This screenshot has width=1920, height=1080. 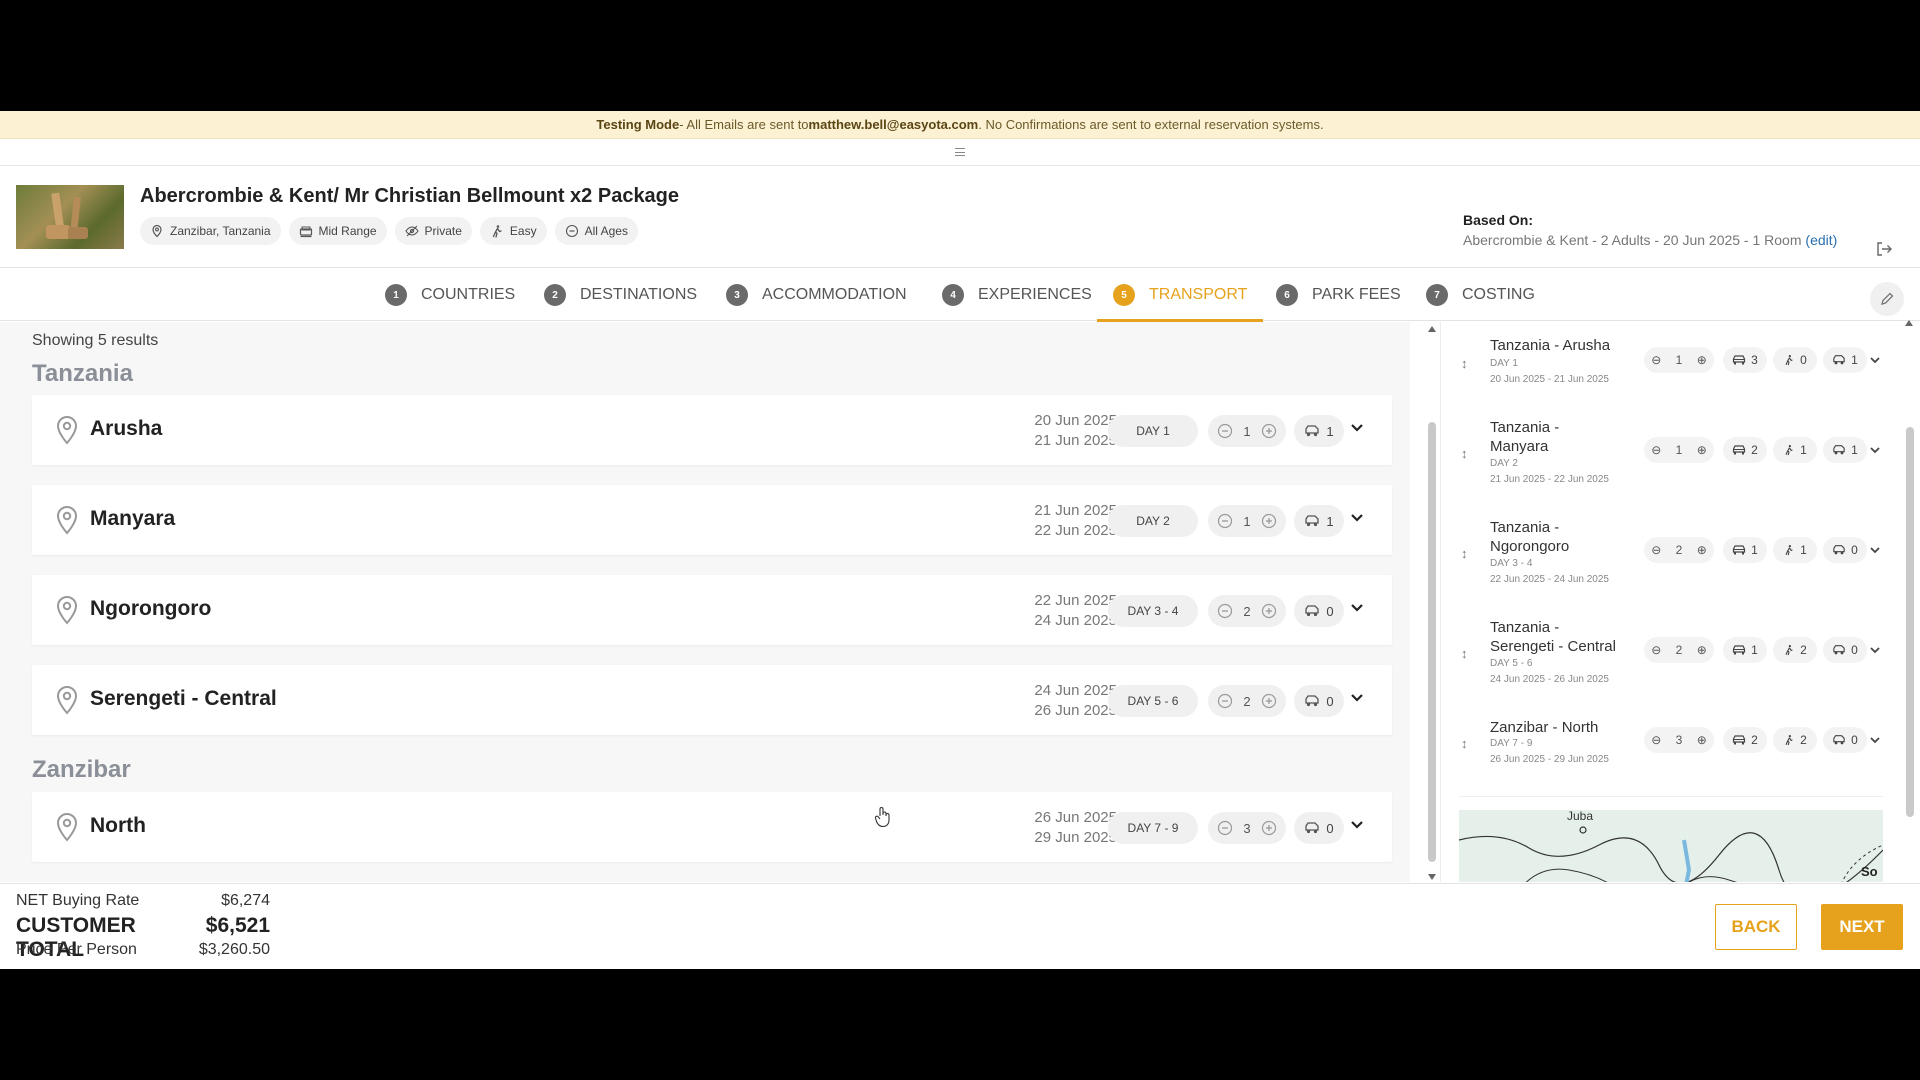 I want to click on itinerary-dates: 21 Jun 2025 - 22 Jun 2025, so click(x=1549, y=479).